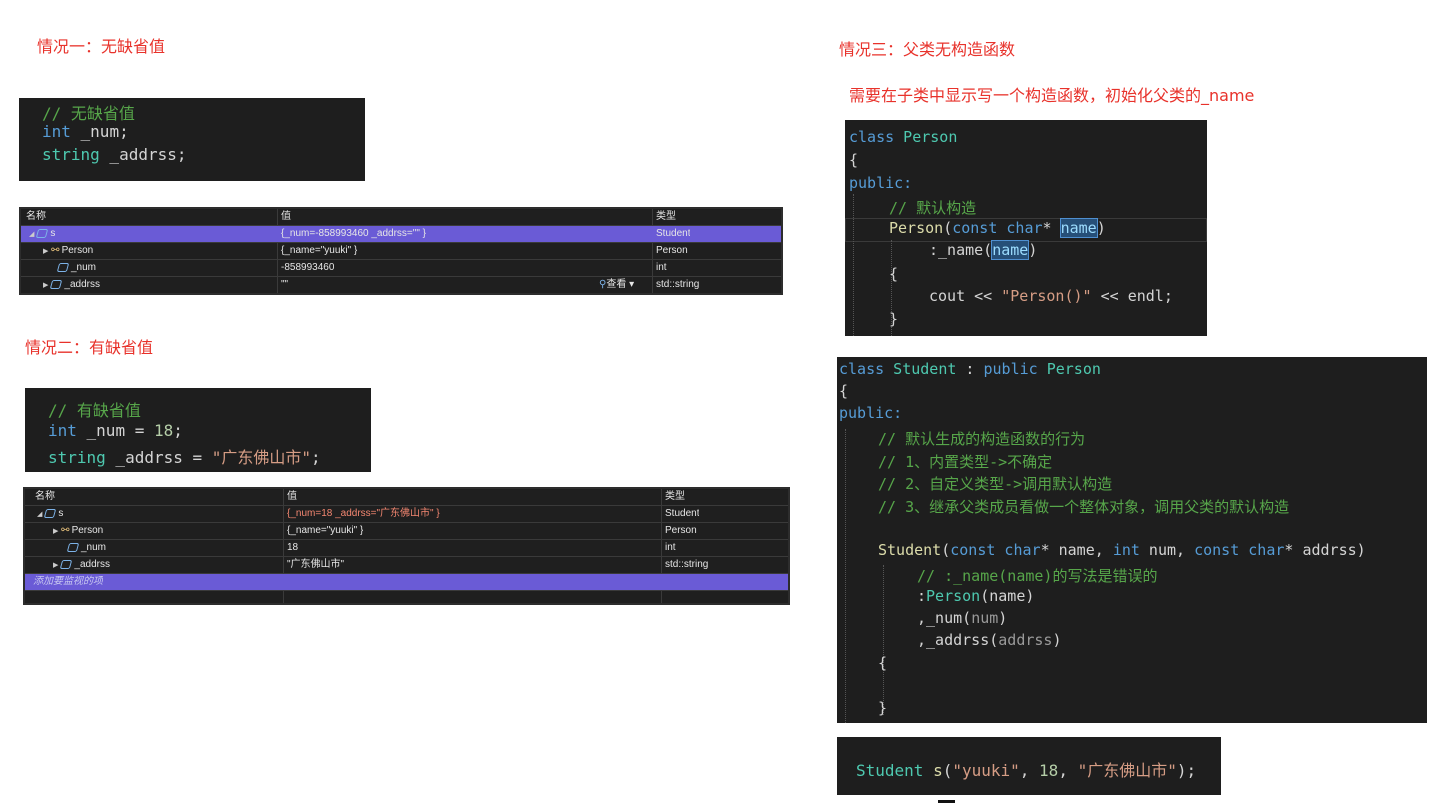  What do you see at coordinates (1046, 296) in the screenshot?
I see `string-literal: "Person()"` at bounding box center [1046, 296].